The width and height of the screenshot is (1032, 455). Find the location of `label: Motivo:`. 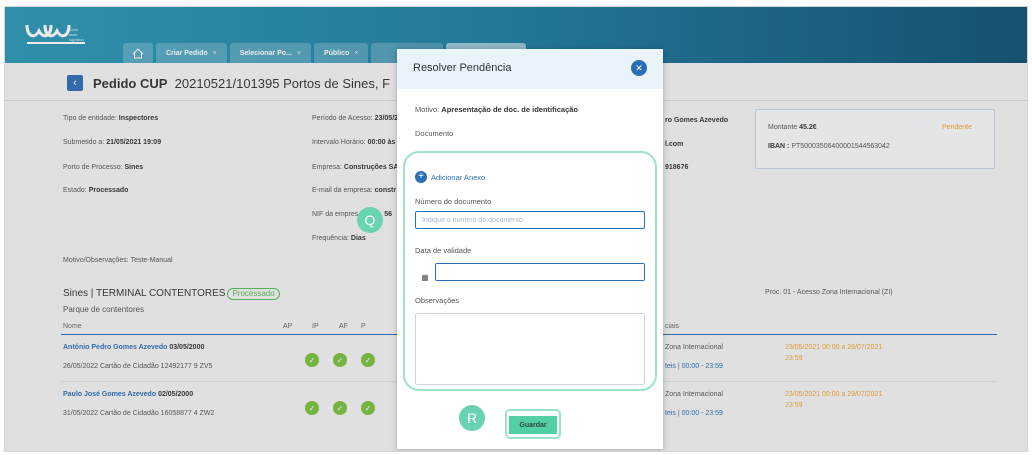

label: Motivo: is located at coordinates (427, 109).